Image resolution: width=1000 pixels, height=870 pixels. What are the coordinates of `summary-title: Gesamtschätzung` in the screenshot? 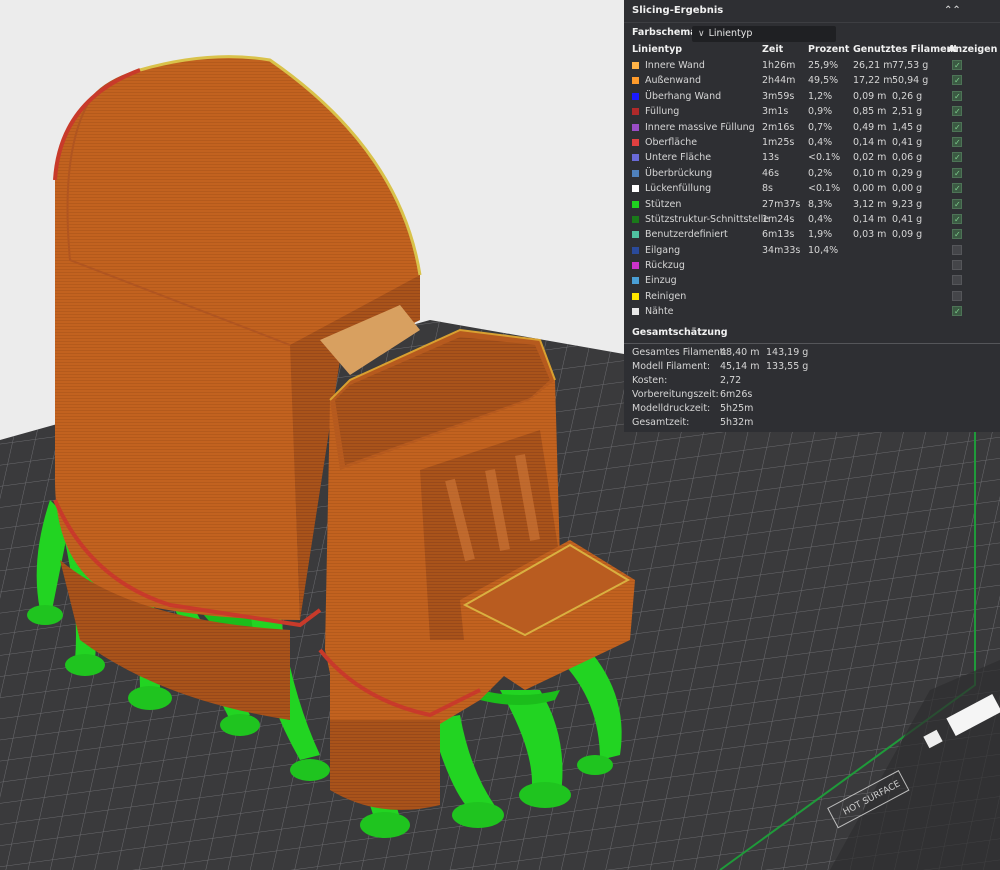 It's located at (680, 332).